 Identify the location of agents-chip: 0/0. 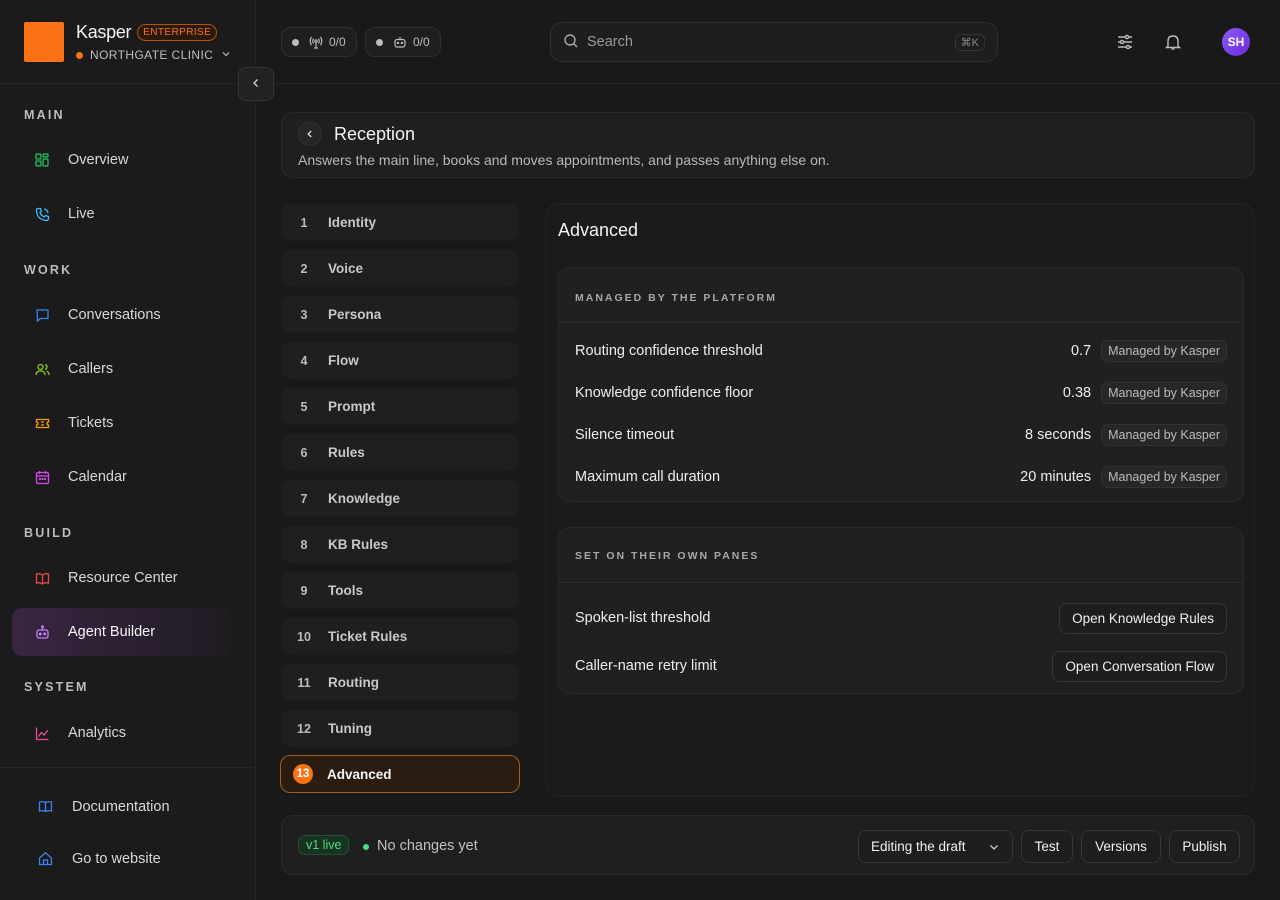
(403, 42).